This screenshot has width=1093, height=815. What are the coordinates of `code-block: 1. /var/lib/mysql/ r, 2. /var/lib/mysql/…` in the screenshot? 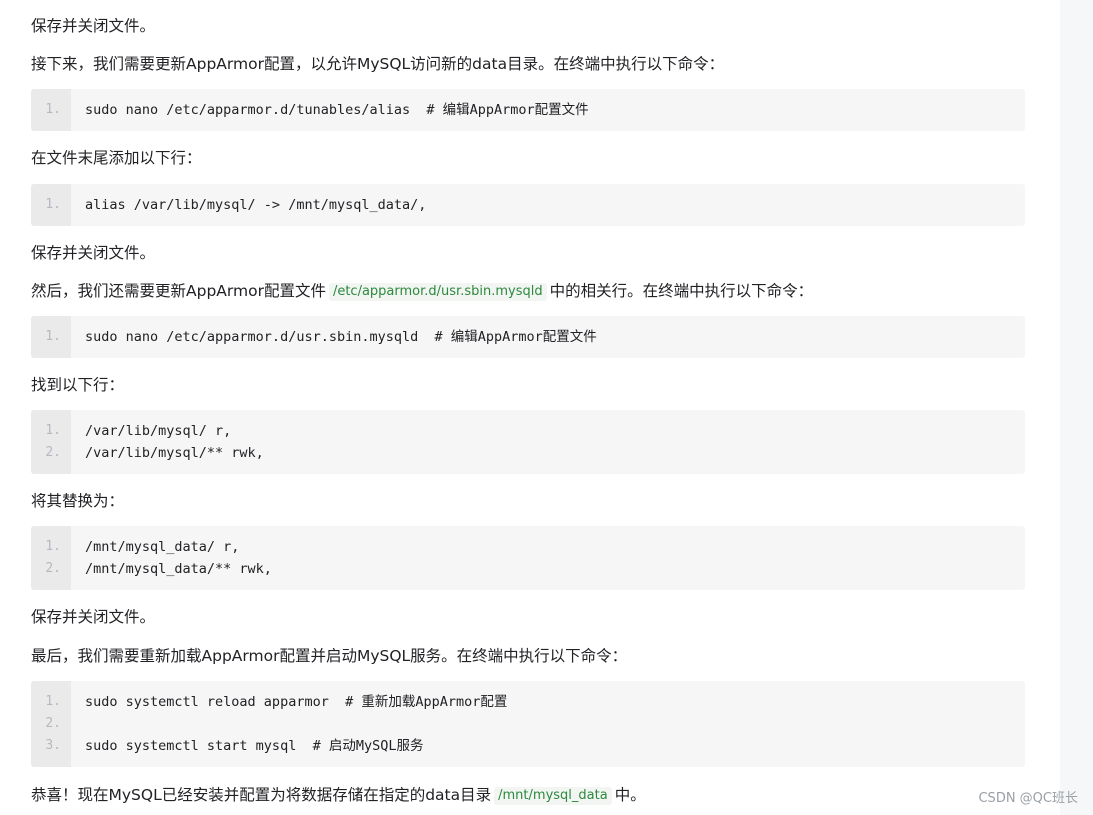 It's located at (528, 442).